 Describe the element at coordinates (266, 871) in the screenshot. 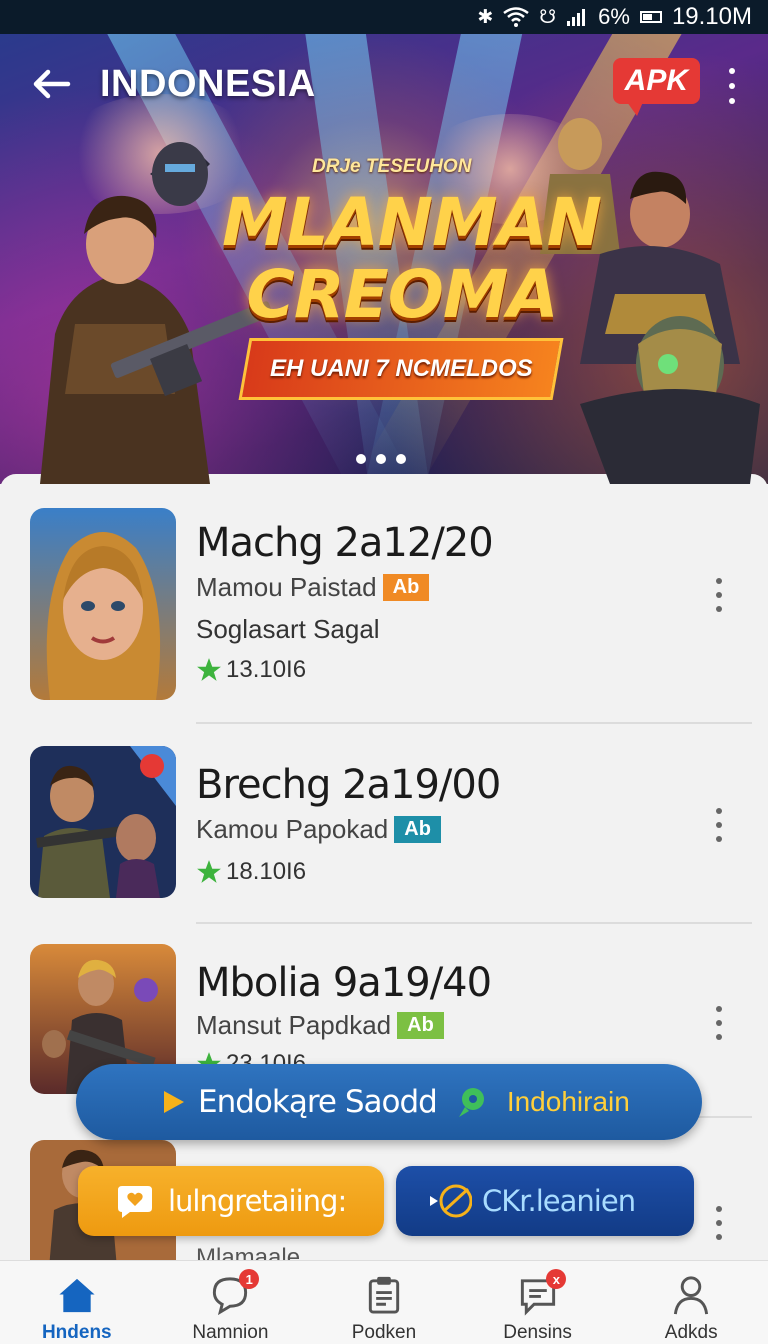

I see `rating-value: 18.10I6` at that location.